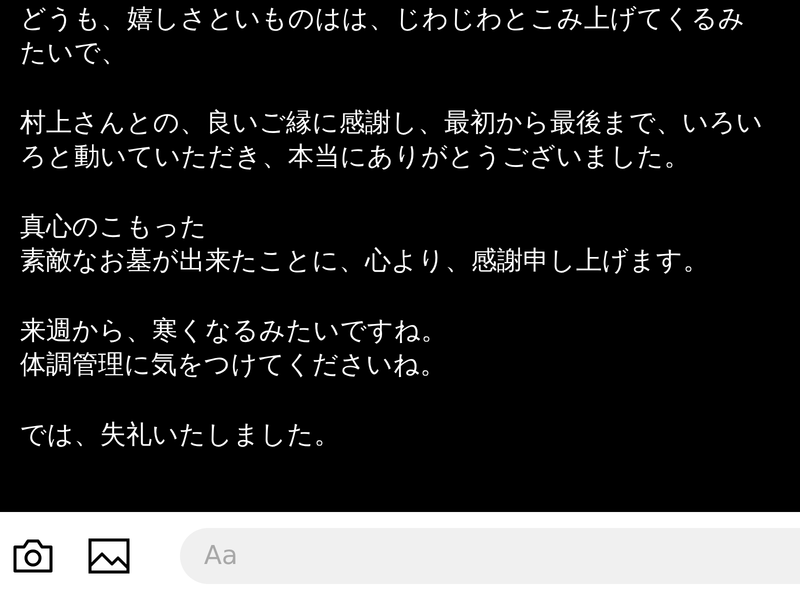 Image resolution: width=800 pixels, height=600 pixels. I want to click on message-text: では、失礼いたしました。, so click(180, 435).